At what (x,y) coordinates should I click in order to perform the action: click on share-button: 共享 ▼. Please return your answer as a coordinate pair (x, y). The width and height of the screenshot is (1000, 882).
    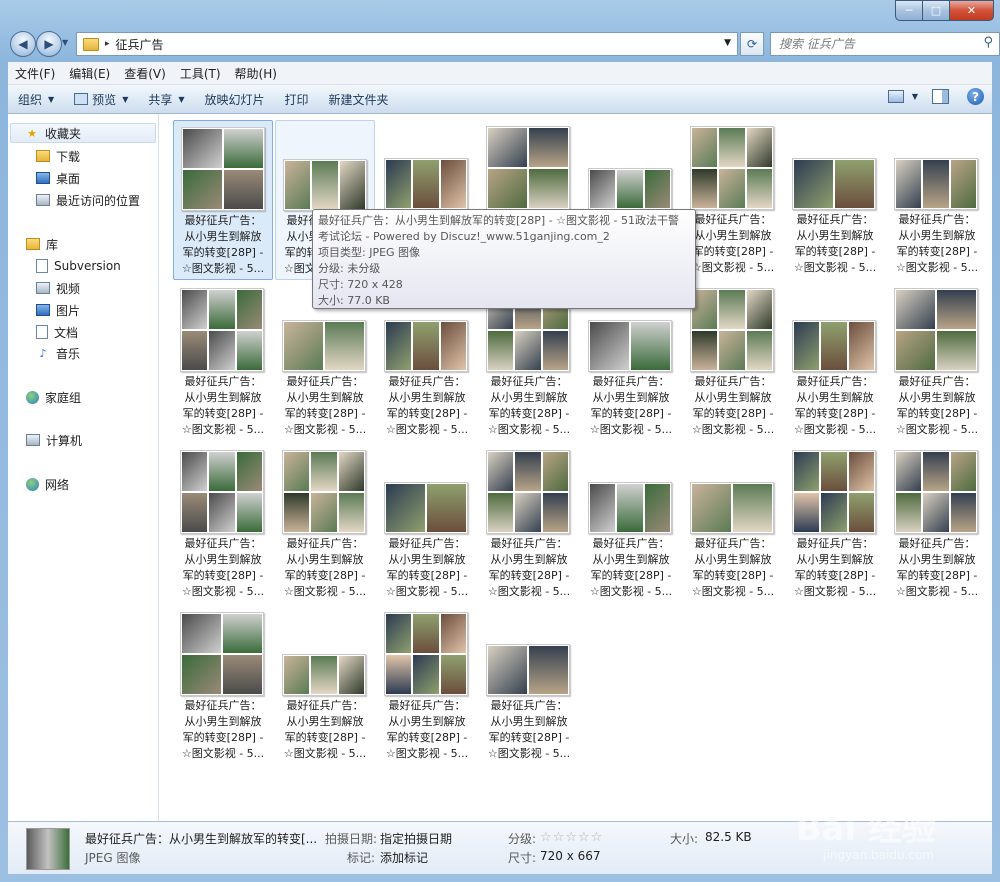
    Looking at the image, I should click on (166, 99).